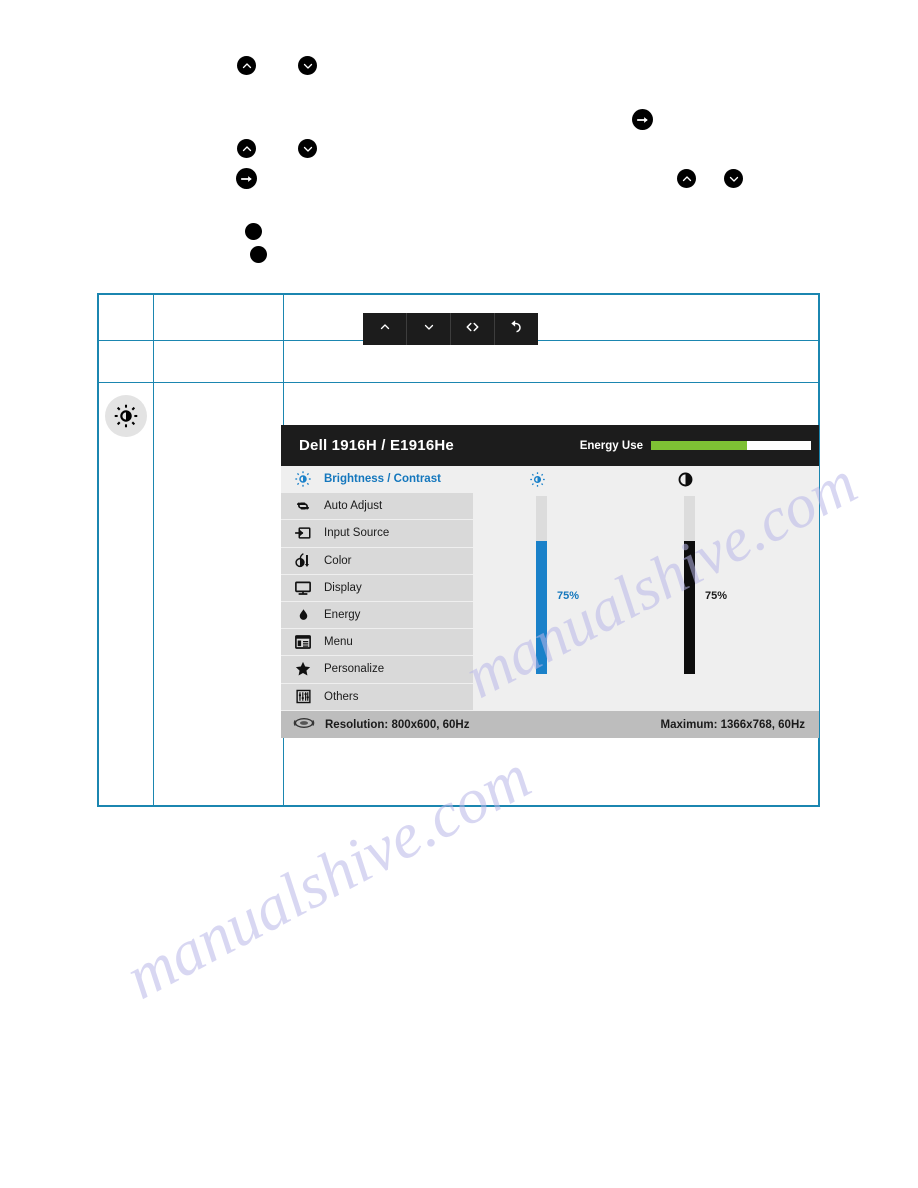 The height and width of the screenshot is (1188, 918). I want to click on osd-menu-item-brightness-contrast: Brightness / Contrast, so click(377, 480).